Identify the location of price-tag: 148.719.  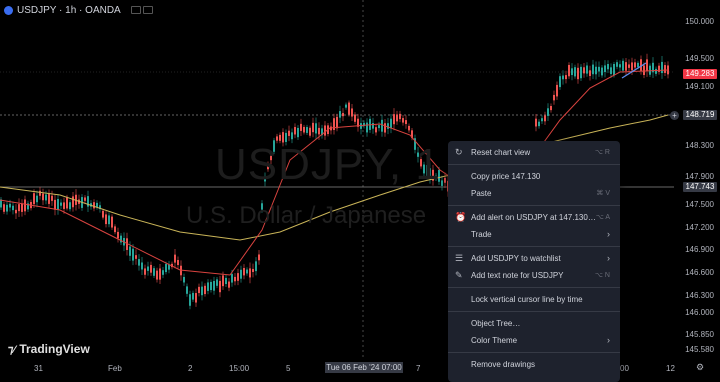
(700, 115).